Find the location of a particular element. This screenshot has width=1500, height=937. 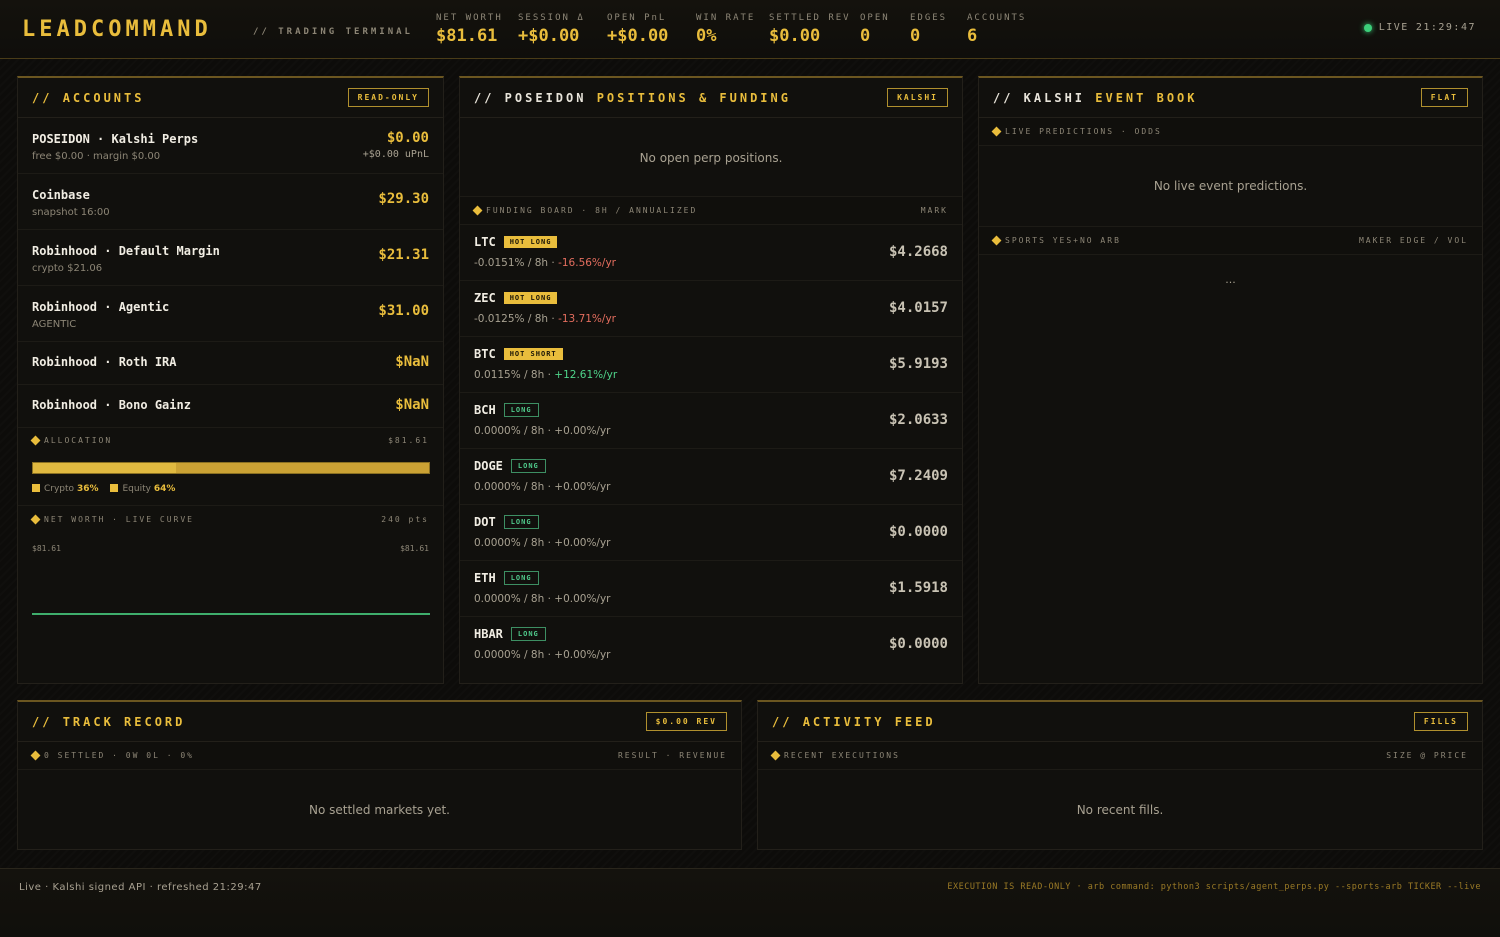

funding-row-bch: BCH LONG 0.0000% / 8h · +0.00%/yr $2.0633 is located at coordinates (711, 421).